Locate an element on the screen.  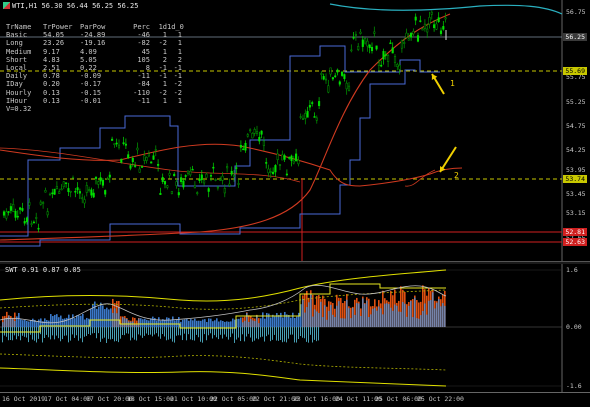
stats-cell: 2 is located at coordinates (179, 59).